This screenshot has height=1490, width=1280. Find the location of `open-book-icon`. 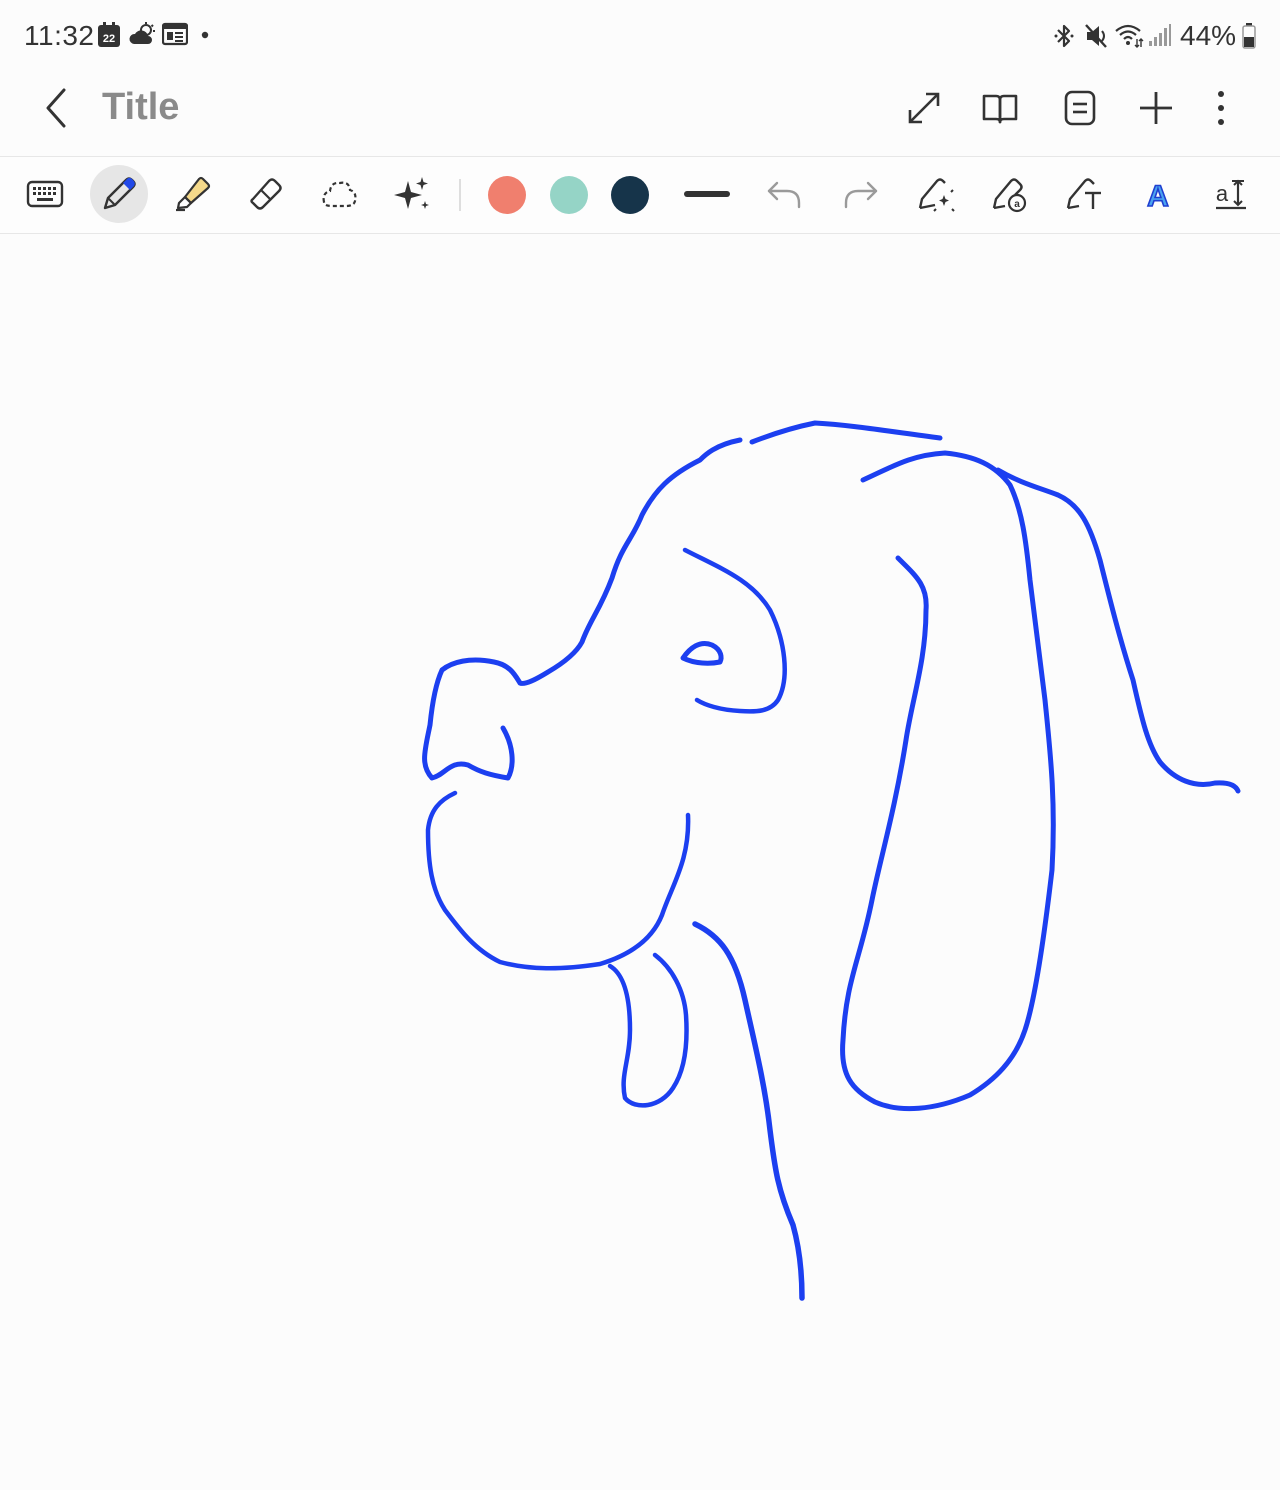

open-book-icon is located at coordinates (1000, 109).